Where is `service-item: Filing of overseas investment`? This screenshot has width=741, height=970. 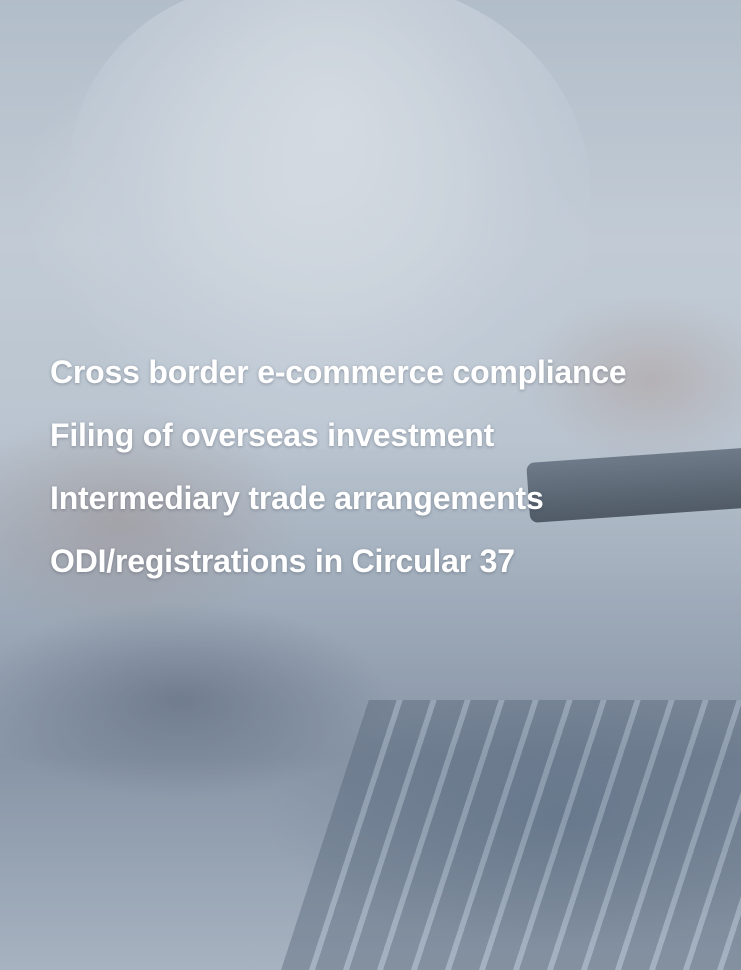
service-item: Filing of overseas investment is located at coordinates (272, 435).